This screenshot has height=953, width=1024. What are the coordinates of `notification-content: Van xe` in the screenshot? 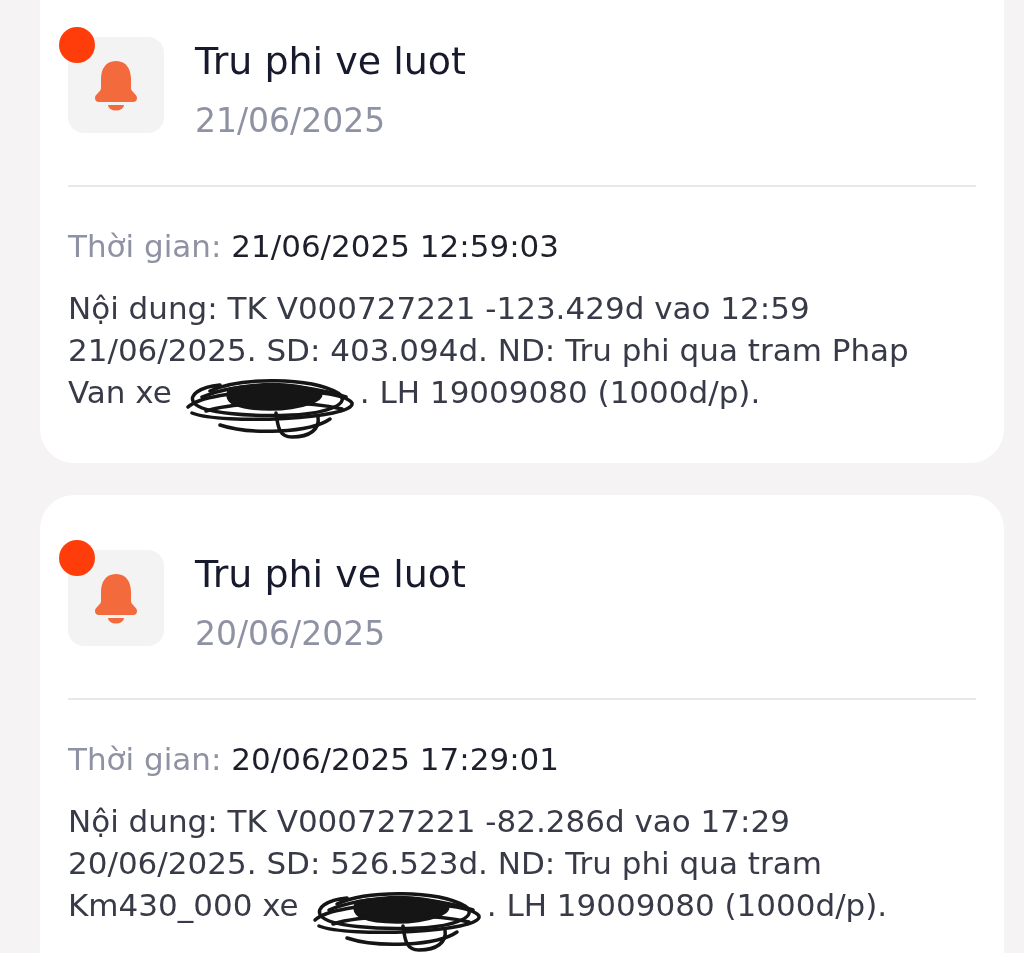 It's located at (120, 392).